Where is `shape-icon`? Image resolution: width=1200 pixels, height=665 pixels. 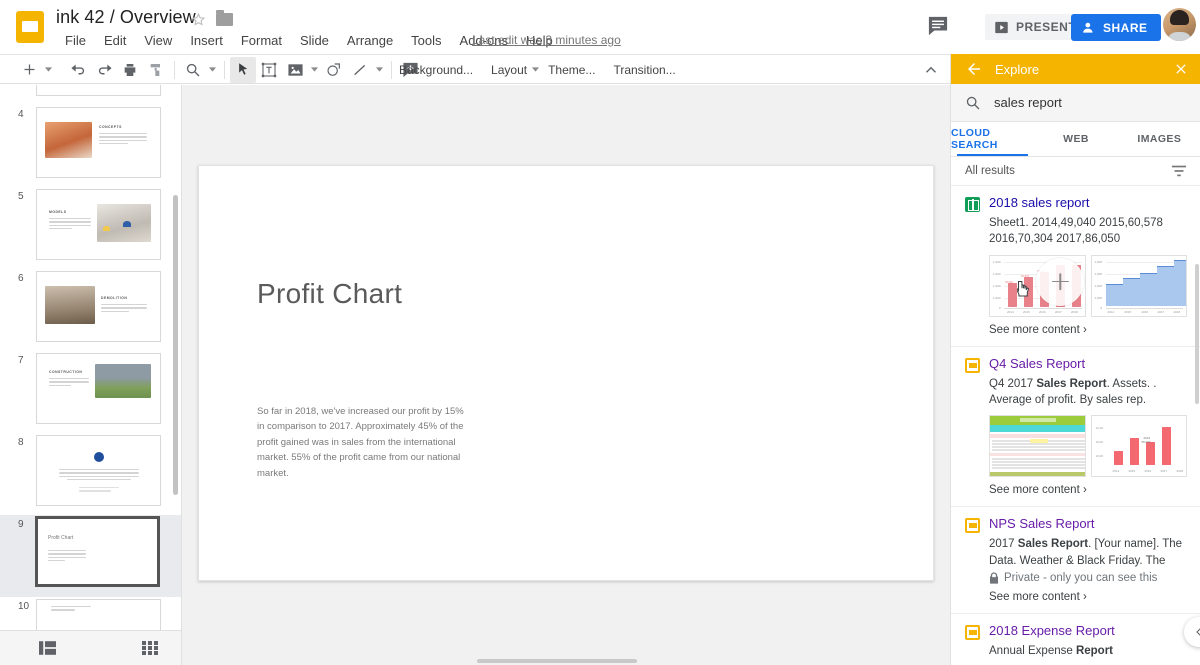 shape-icon is located at coordinates (334, 70).